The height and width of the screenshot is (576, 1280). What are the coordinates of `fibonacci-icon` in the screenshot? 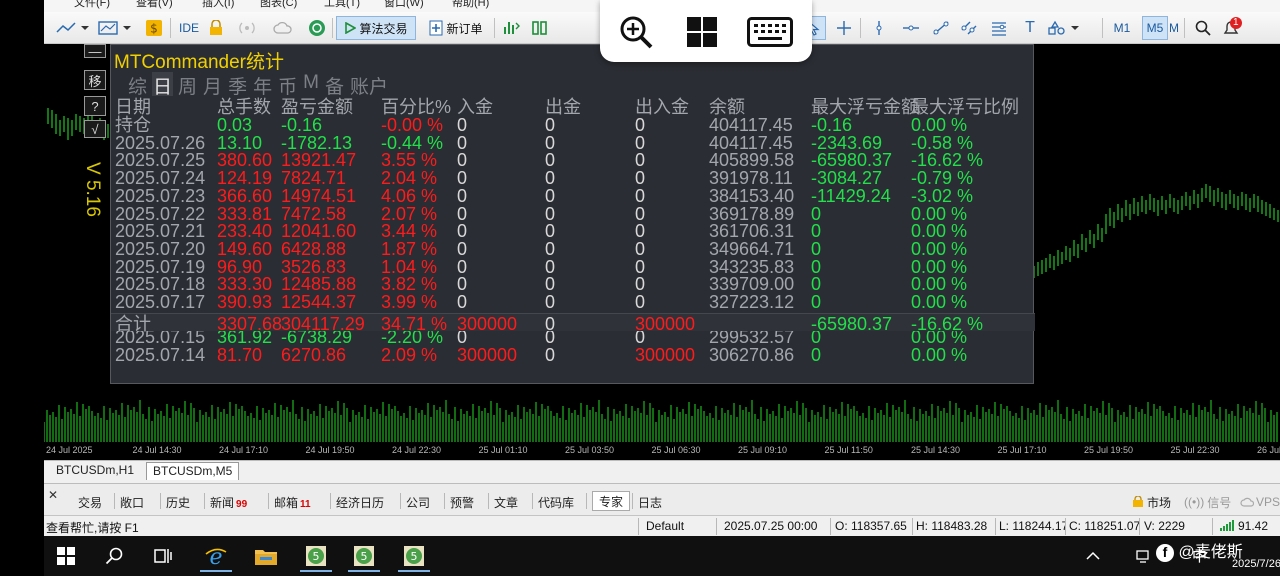 It's located at (999, 28).